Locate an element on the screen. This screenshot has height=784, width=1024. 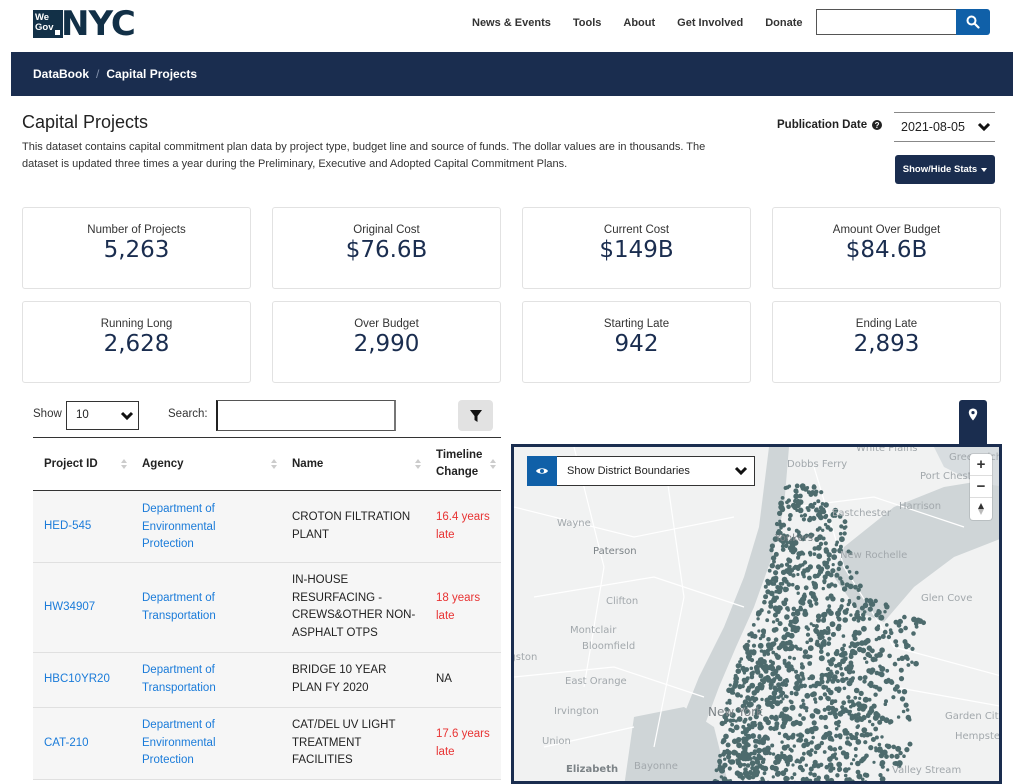
filter-button is located at coordinates (475, 415).